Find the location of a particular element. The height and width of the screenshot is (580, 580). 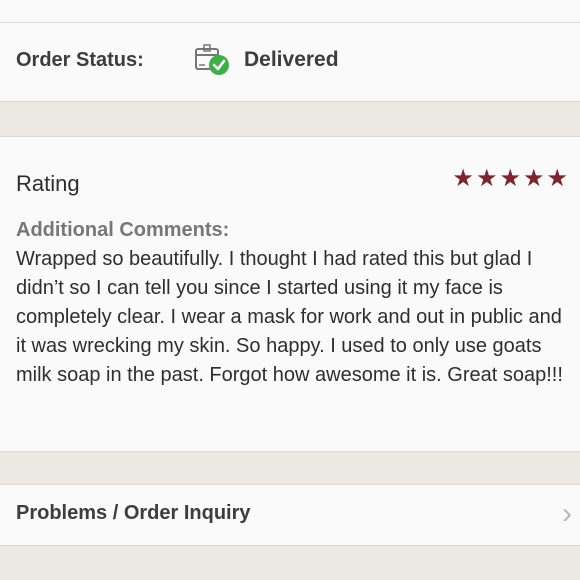

star-rating: ★ ★ ★ ★ ★ is located at coordinates (510, 179).